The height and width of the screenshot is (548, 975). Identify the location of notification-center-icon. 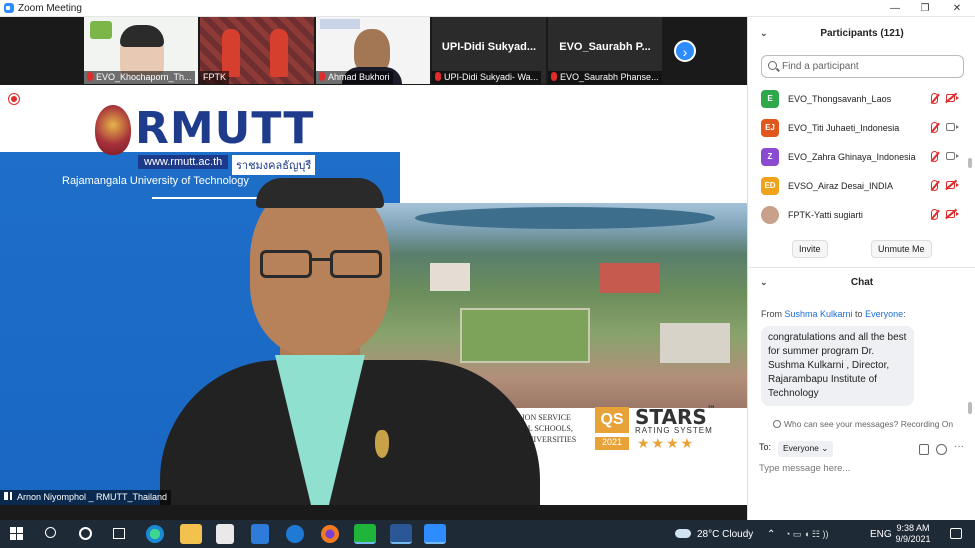
(956, 533).